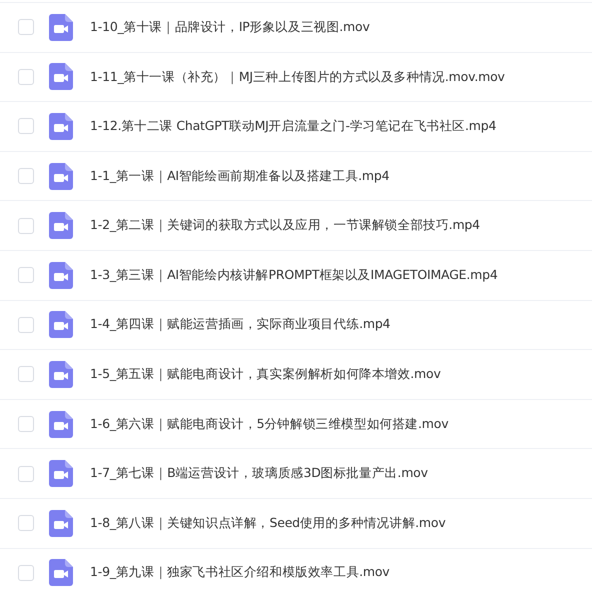  I want to click on file-name: 1-6_第六课｜赋能电商设计，5分钟解锁三维模型如何搭建.mov, so click(269, 424).